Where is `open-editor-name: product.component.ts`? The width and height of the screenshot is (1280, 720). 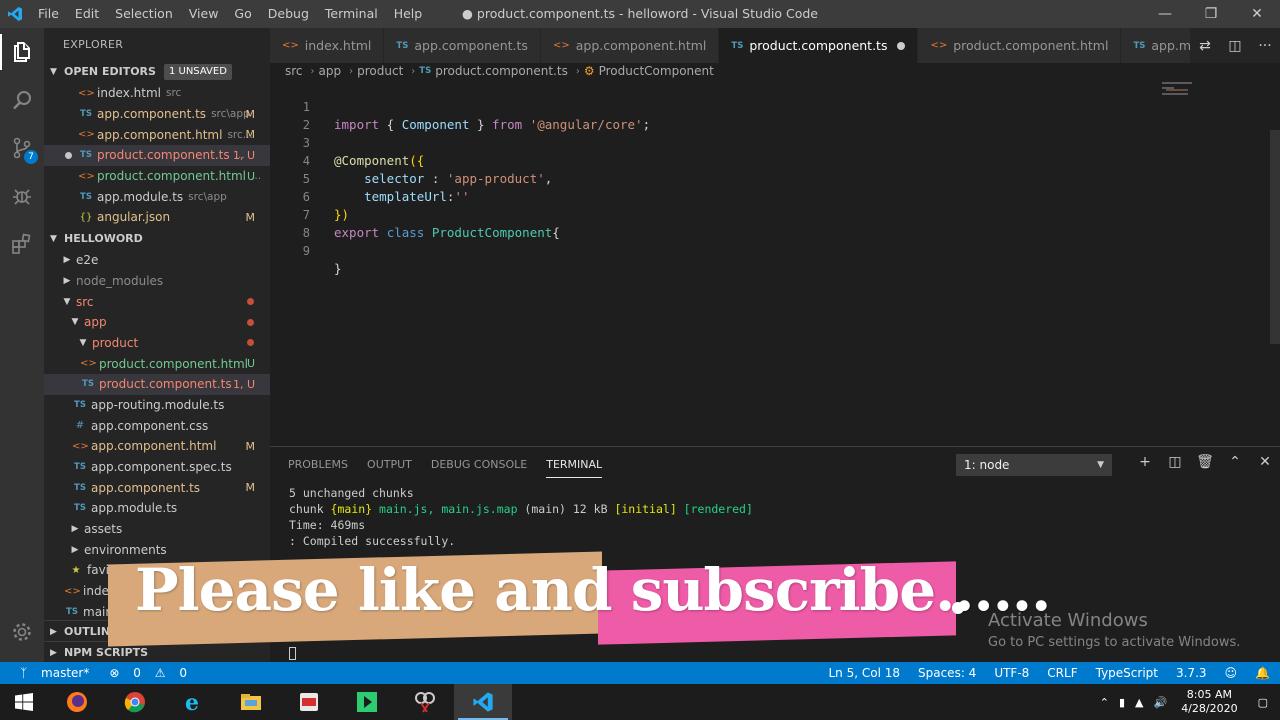 open-editor-name: product.component.ts is located at coordinates (163, 155).